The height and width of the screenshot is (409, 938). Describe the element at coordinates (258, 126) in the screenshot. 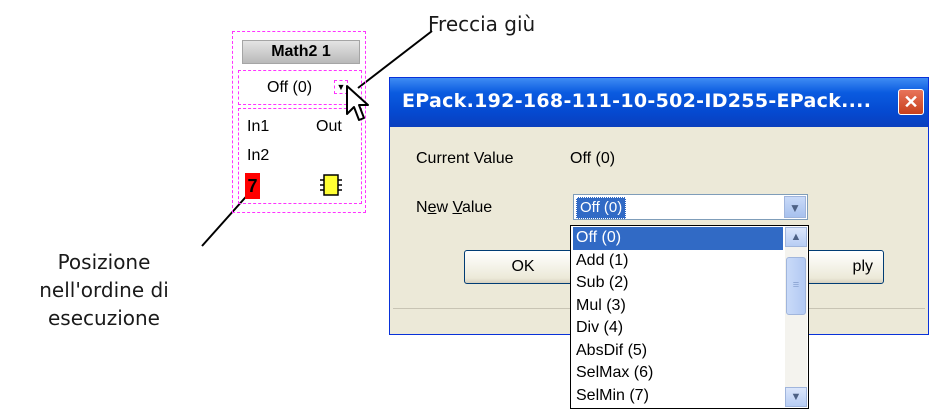

I see `input-1-label: In1` at that location.